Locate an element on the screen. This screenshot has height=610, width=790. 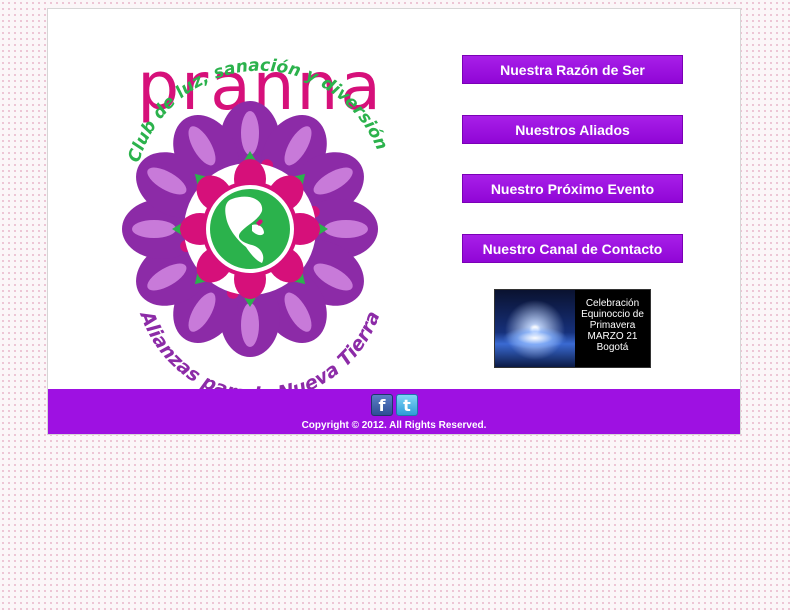
nav-button-label: Nuestros Aliados is located at coordinates (572, 129).